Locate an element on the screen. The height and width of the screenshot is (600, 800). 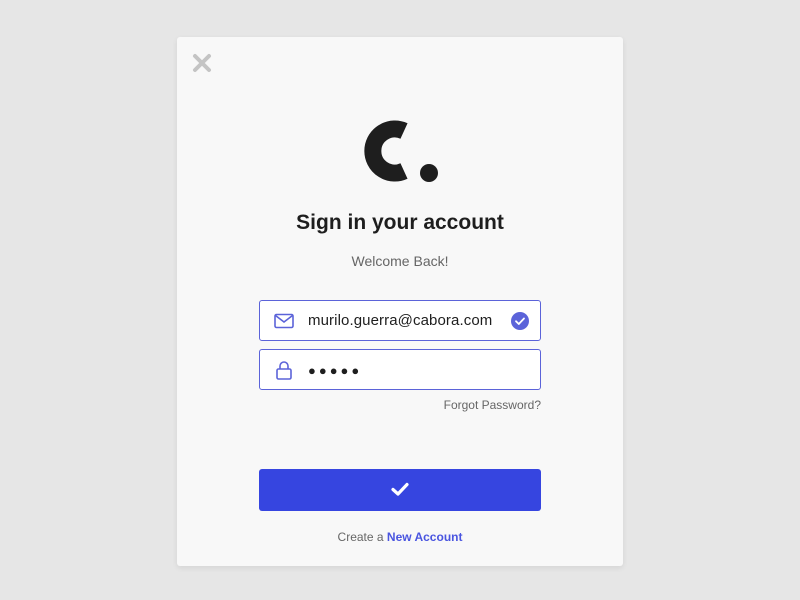
mail-icon is located at coordinates (284, 320).